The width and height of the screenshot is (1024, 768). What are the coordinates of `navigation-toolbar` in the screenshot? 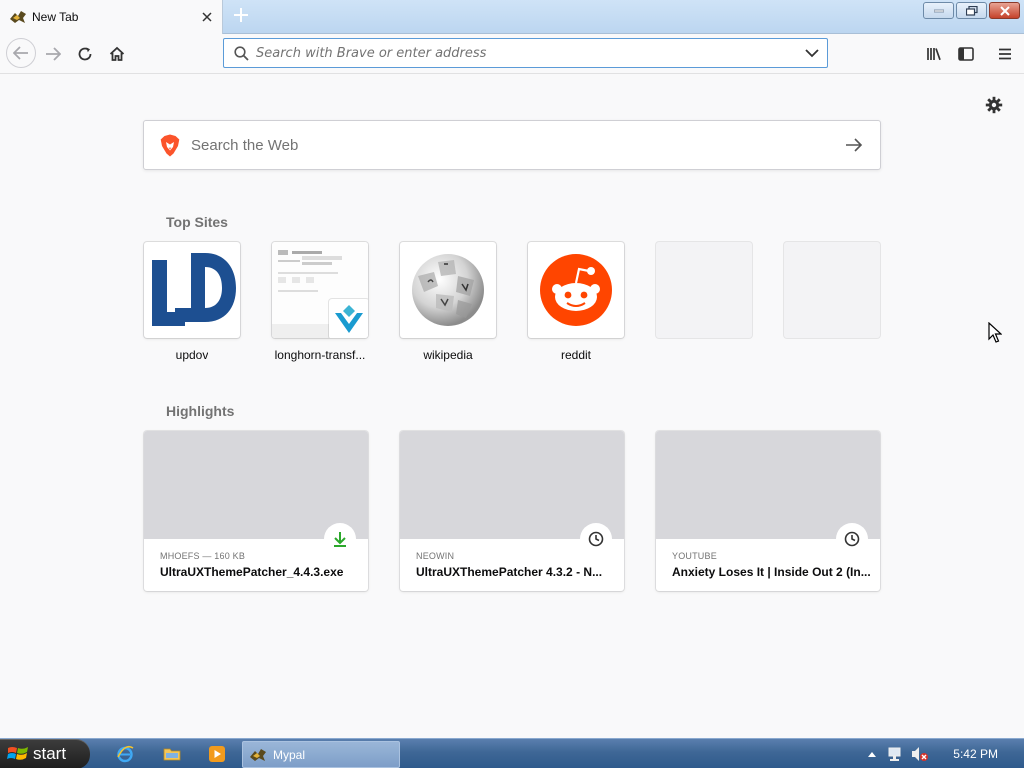 It's located at (512, 54).